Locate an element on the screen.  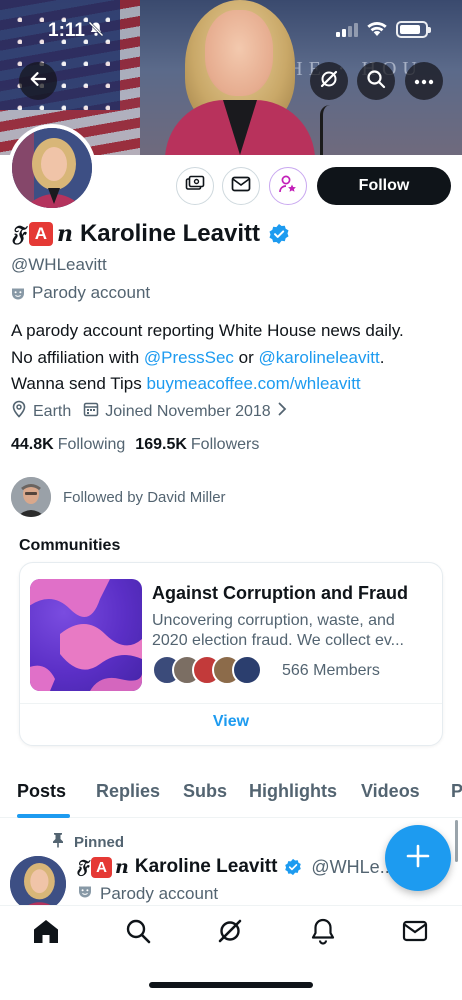
subscribe-button is located at coordinates (288, 186).